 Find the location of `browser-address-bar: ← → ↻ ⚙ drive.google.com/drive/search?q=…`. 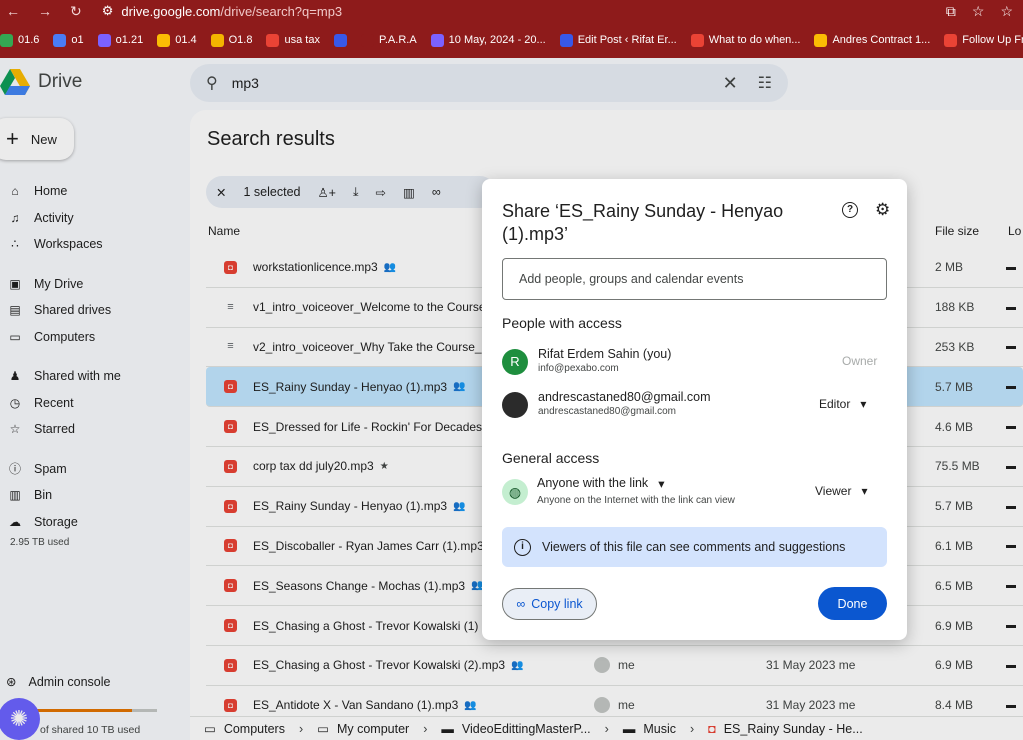

browser-address-bar: ← → ↻ ⚙ drive.google.com/drive/search?q=… is located at coordinates (511, 11).